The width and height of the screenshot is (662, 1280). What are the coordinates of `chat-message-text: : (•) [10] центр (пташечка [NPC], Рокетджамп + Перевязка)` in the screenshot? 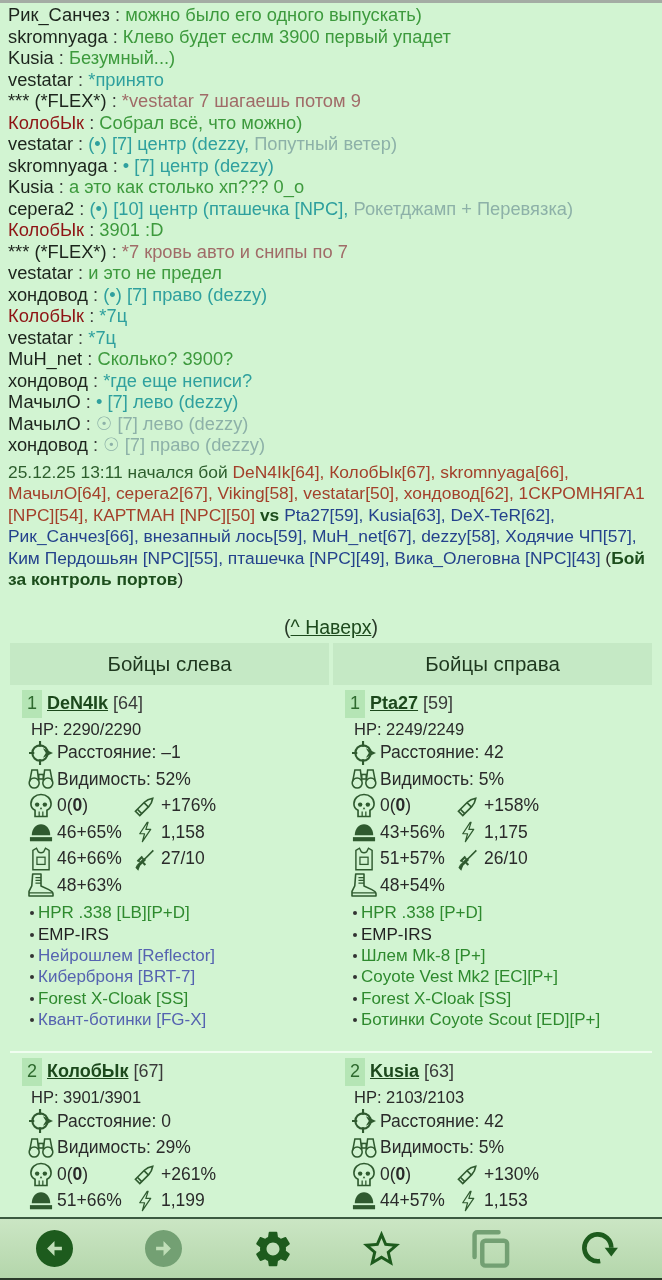 It's located at (326, 208).